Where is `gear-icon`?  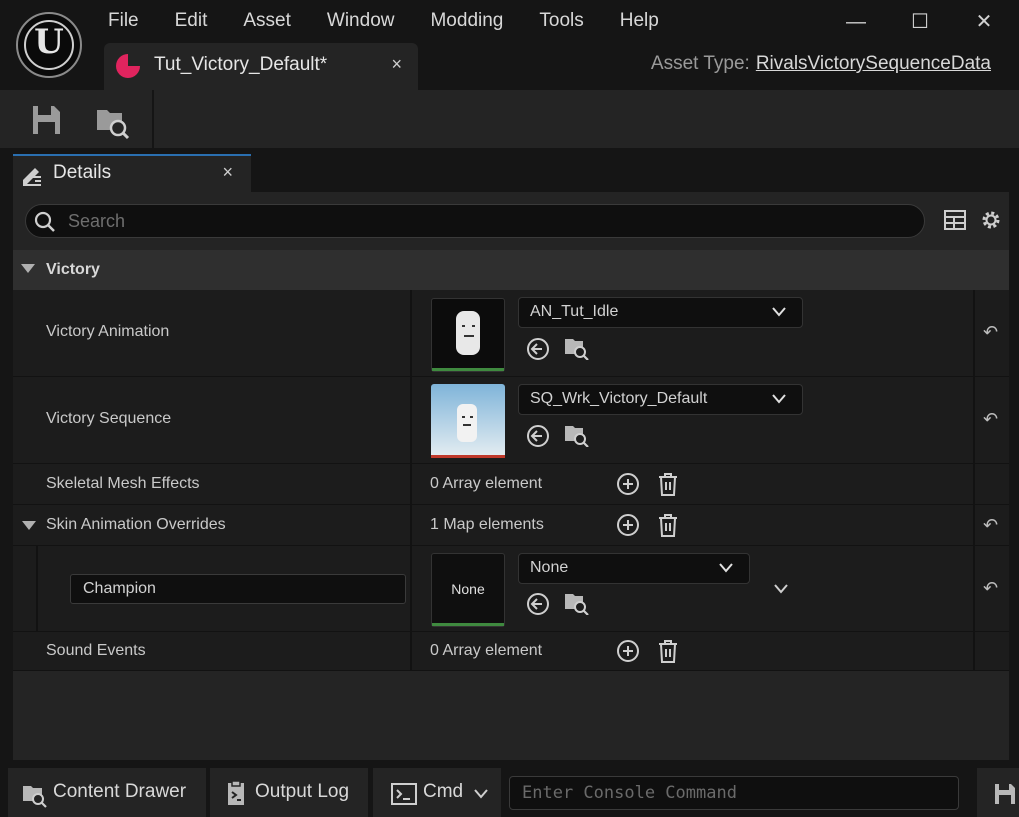
gear-icon is located at coordinates (991, 222).